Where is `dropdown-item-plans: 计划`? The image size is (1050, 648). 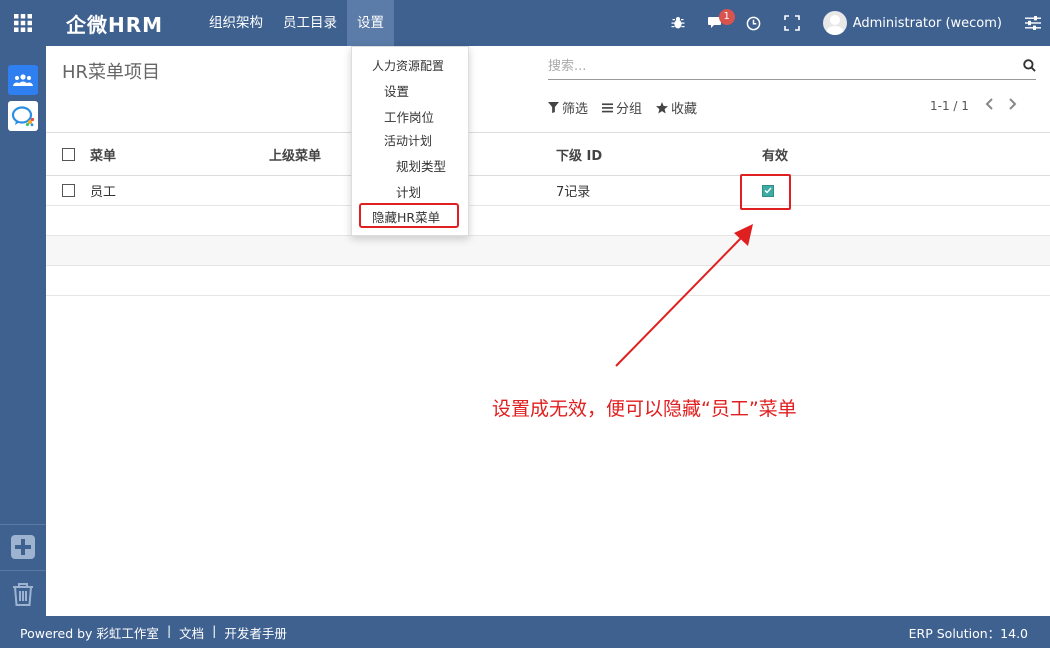 dropdown-item-plans: 计划 is located at coordinates (408, 191).